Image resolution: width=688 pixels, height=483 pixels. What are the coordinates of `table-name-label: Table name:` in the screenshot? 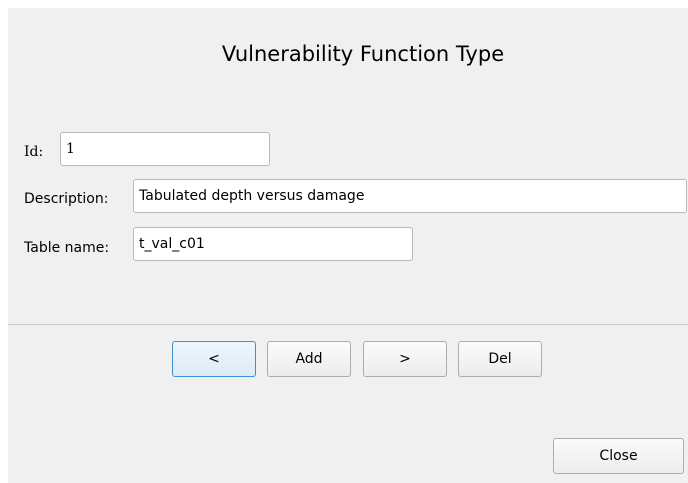 It's located at (67, 248).